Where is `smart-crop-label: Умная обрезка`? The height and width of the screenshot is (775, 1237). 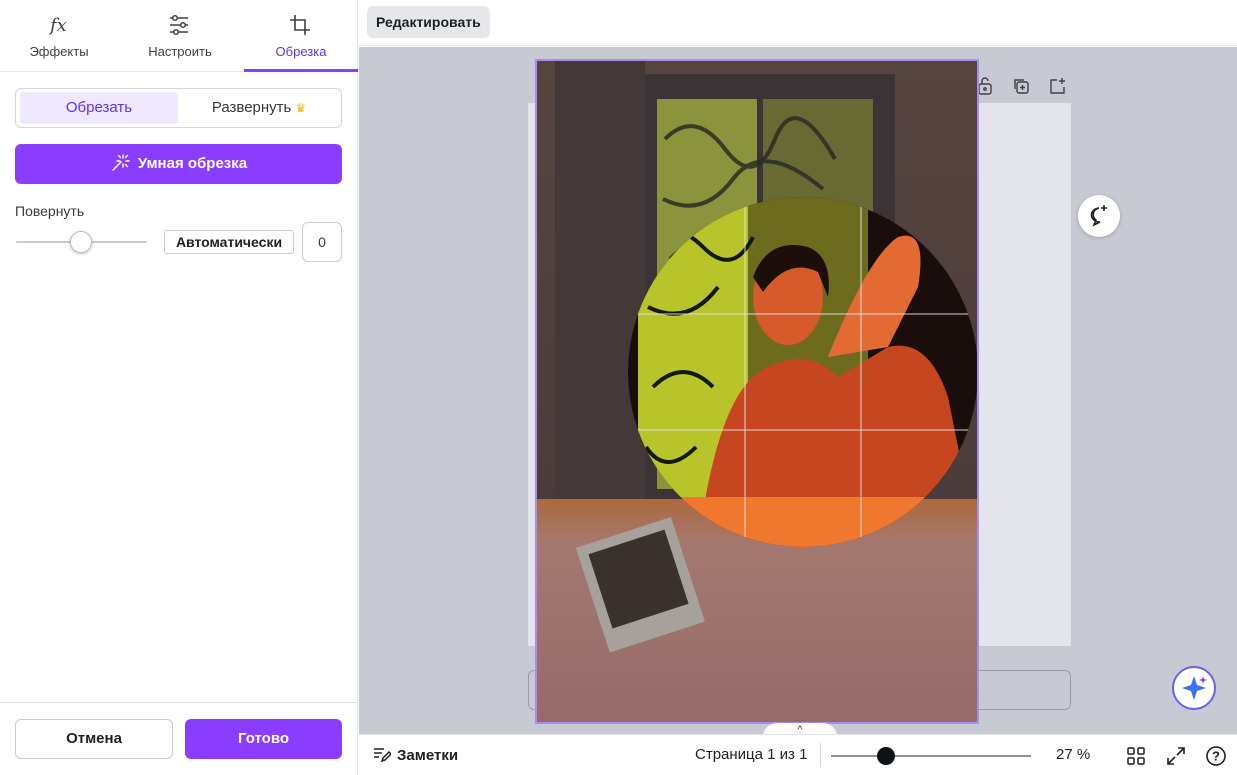
smart-crop-label: Умная обрезка is located at coordinates (192, 163).